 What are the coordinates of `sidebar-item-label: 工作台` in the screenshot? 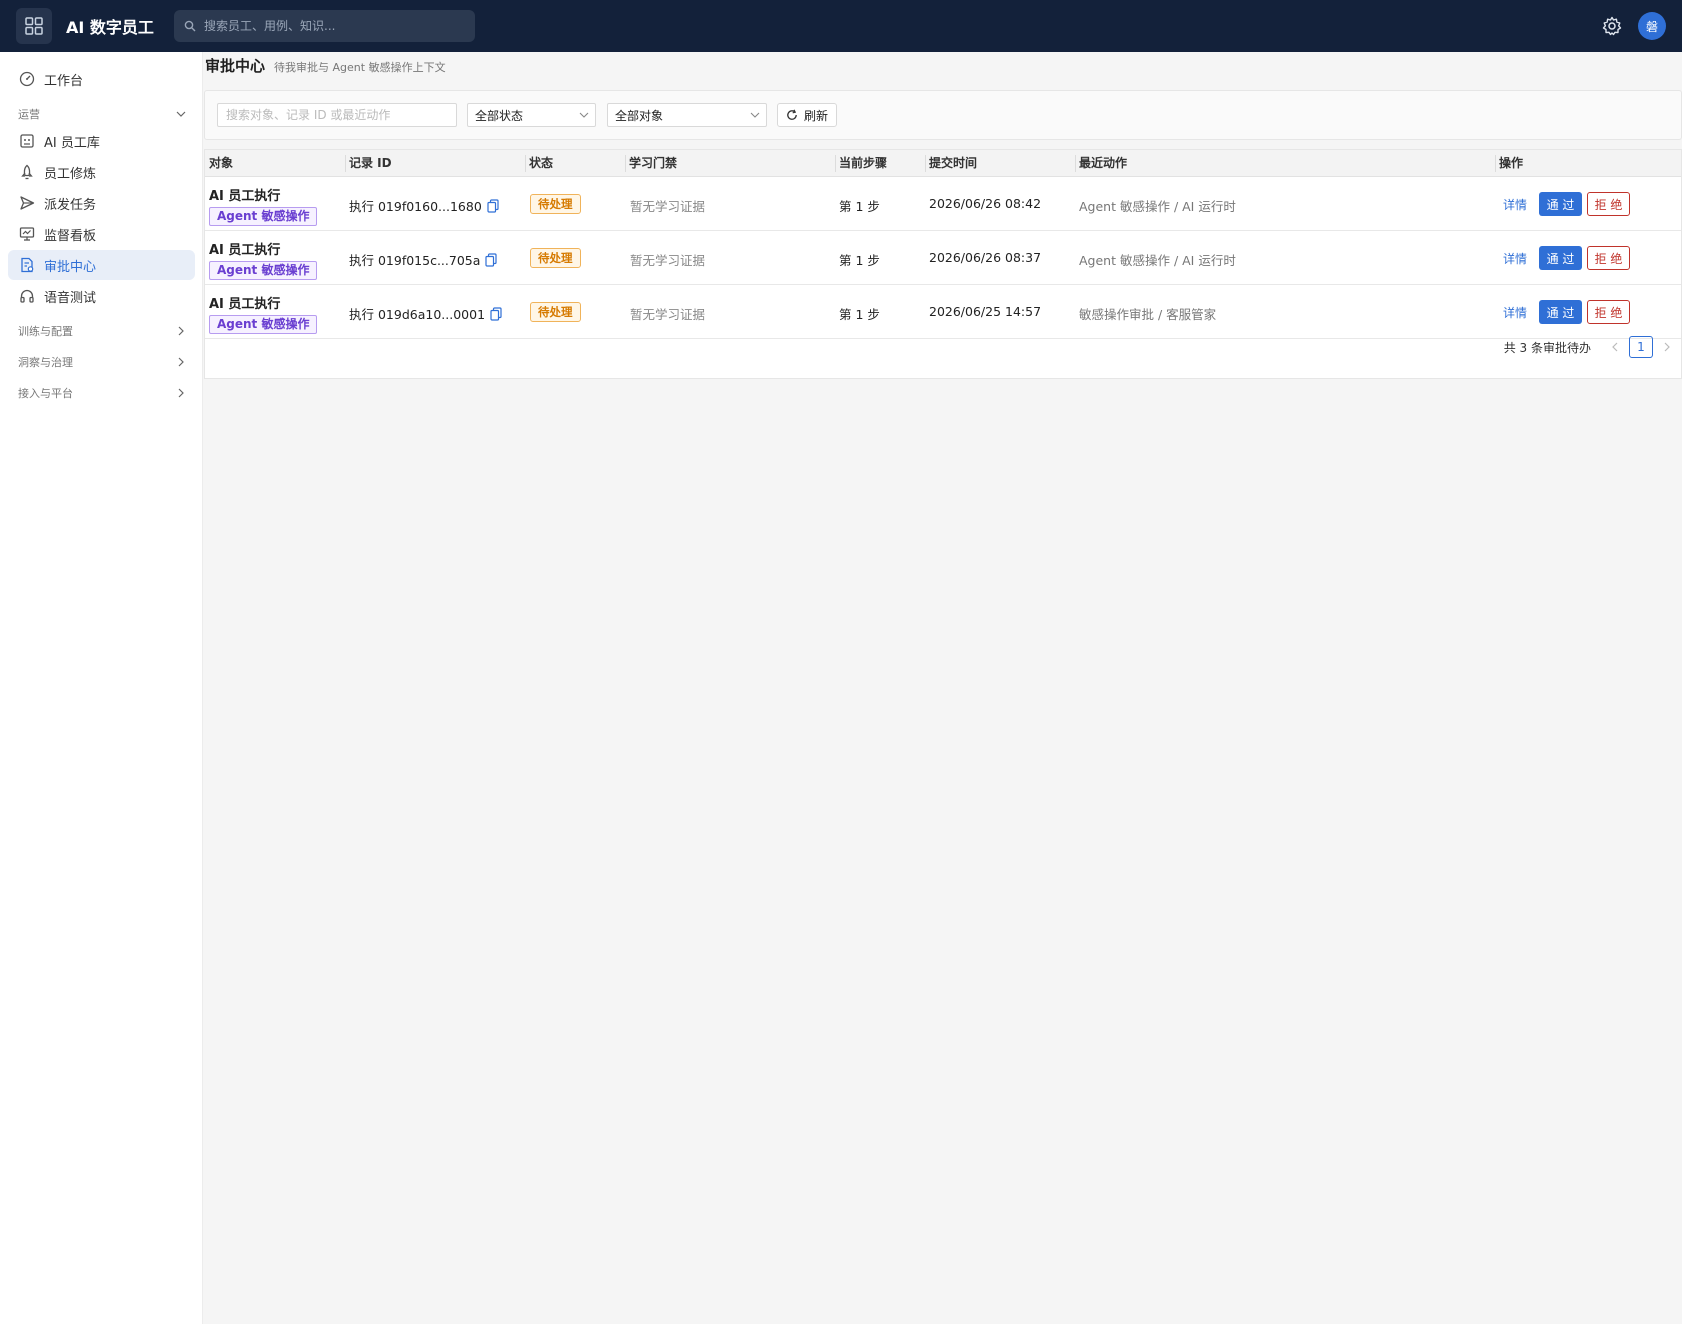 It's located at (64, 81).